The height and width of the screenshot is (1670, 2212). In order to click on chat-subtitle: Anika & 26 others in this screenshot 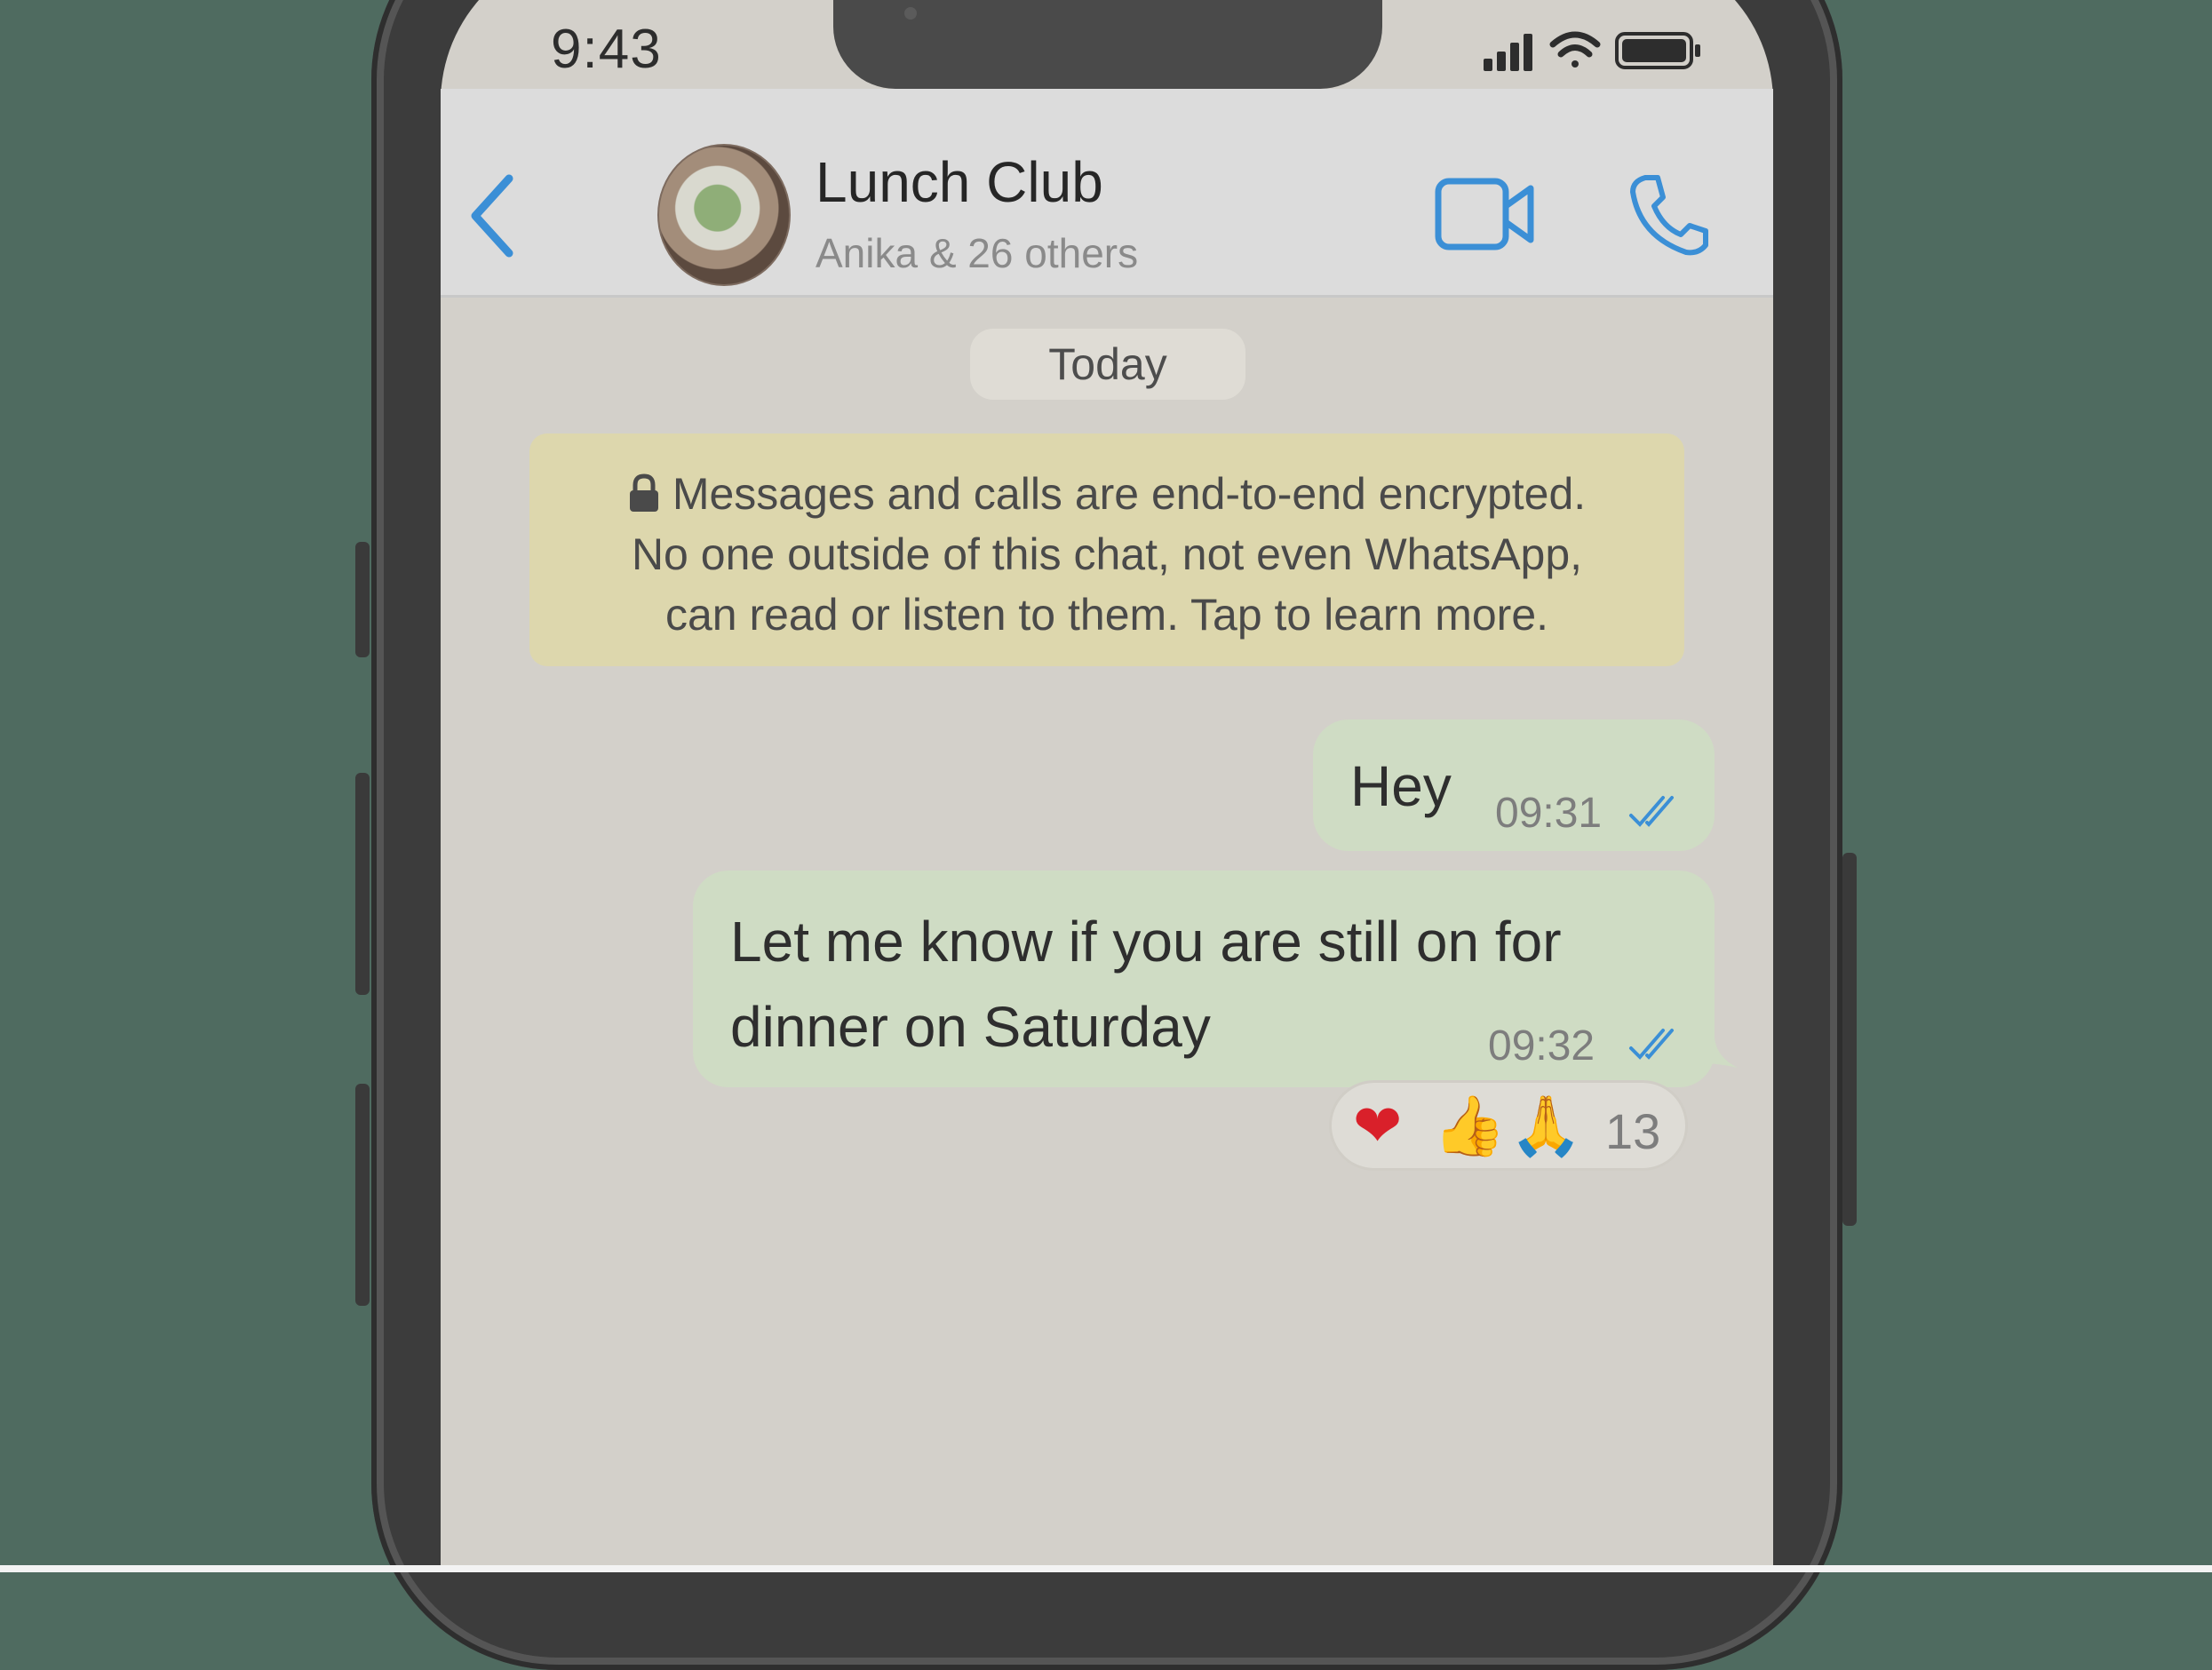, I will do `click(977, 253)`.